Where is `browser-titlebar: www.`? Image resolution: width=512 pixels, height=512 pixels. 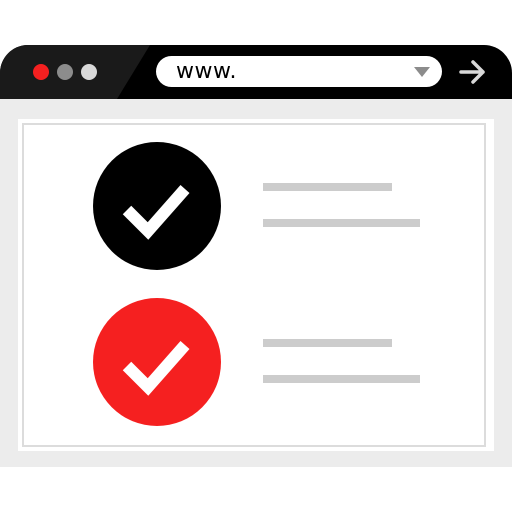 browser-titlebar: www. is located at coordinates (256, 72).